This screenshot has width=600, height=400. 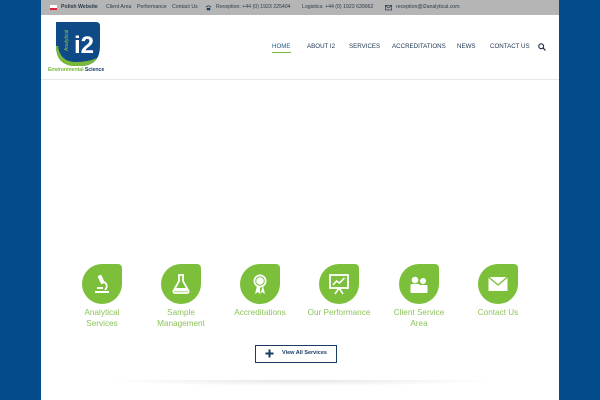 I want to click on service-analytical: Analytical Services, so click(x=102, y=296).